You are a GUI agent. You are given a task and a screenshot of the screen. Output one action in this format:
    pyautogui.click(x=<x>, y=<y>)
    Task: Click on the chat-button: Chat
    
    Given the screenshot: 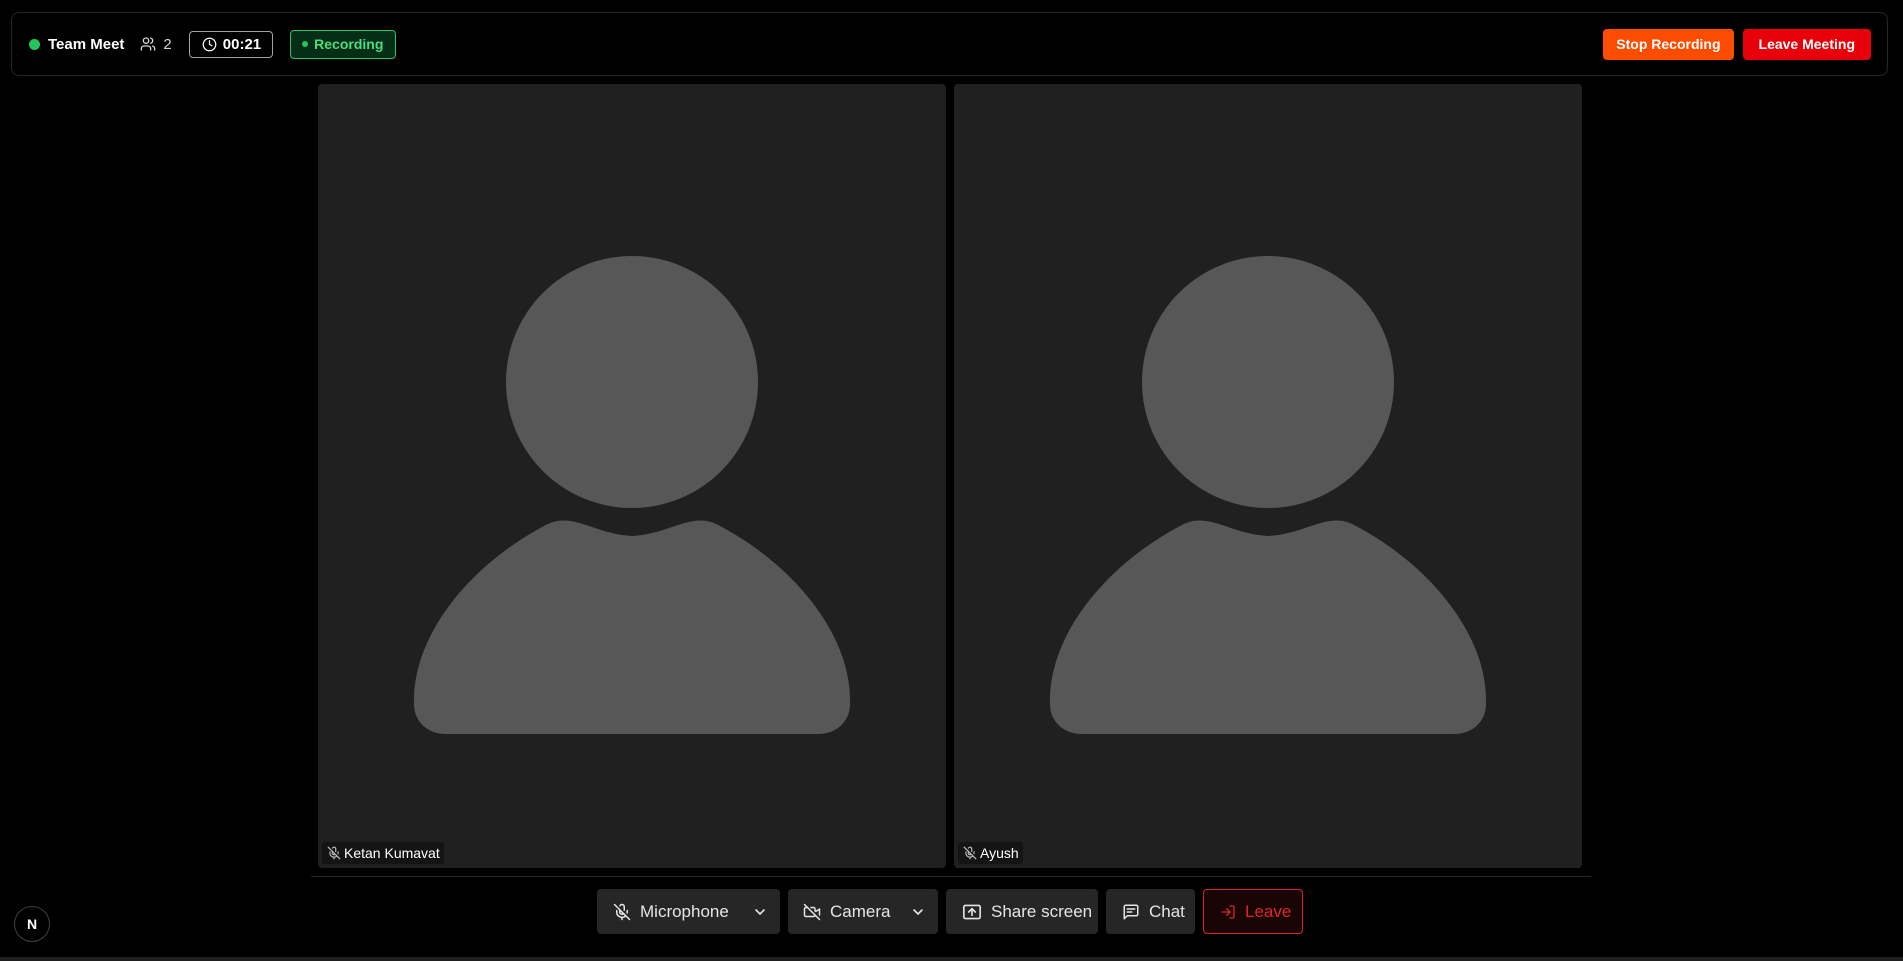 What is the action you would take?
    pyautogui.click(x=1150, y=911)
    